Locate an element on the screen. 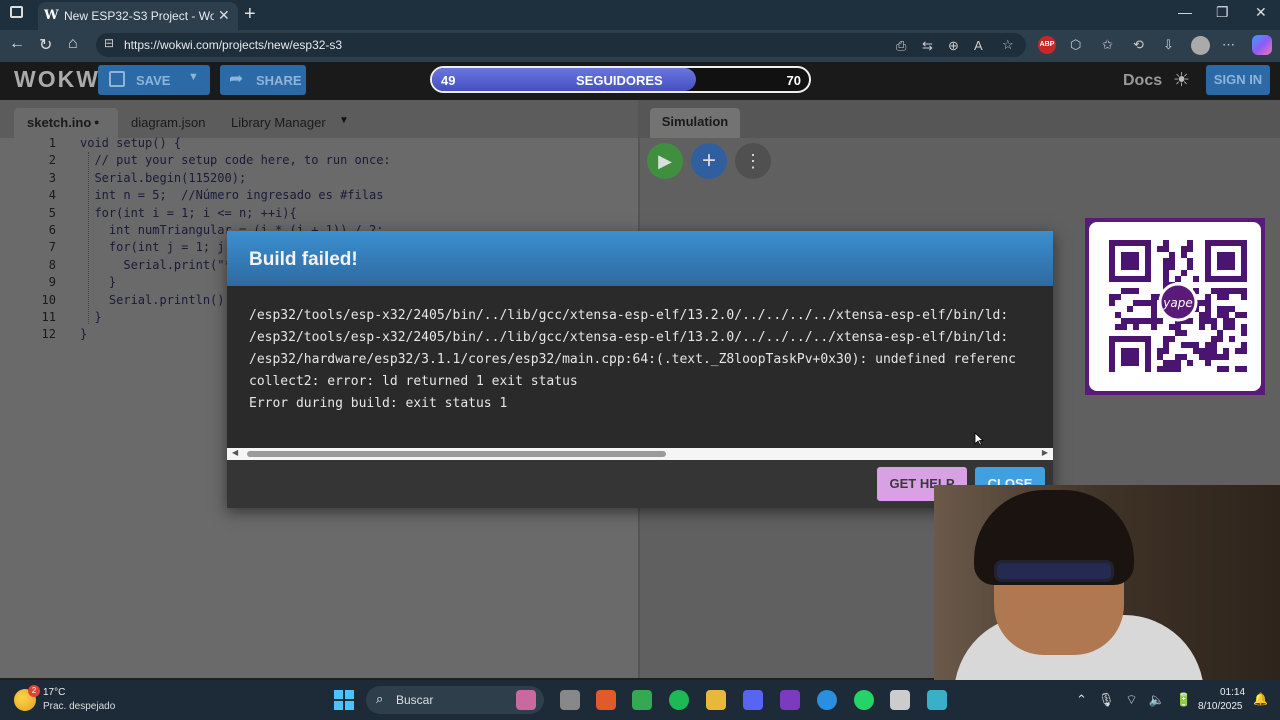 This screenshot has height=720, width=1280. reload-icon: ↻ is located at coordinates (45, 45).